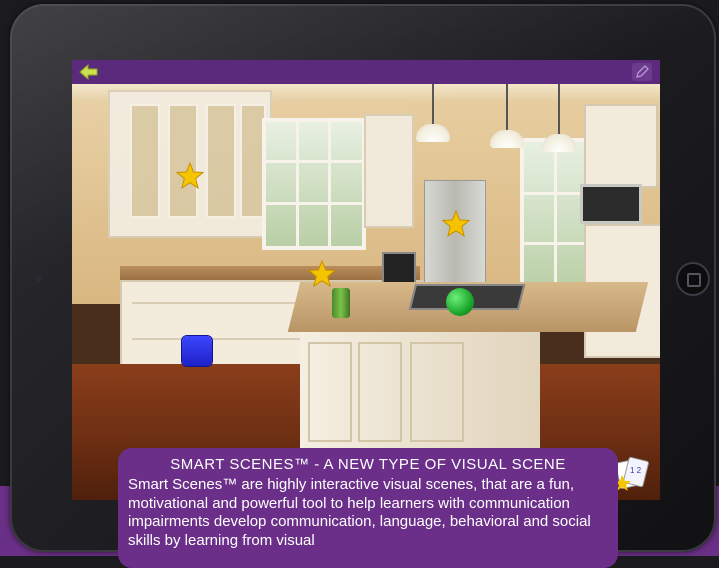 This screenshot has width=719, height=568. What do you see at coordinates (39, 279) in the screenshot?
I see `camera-icon` at bounding box center [39, 279].